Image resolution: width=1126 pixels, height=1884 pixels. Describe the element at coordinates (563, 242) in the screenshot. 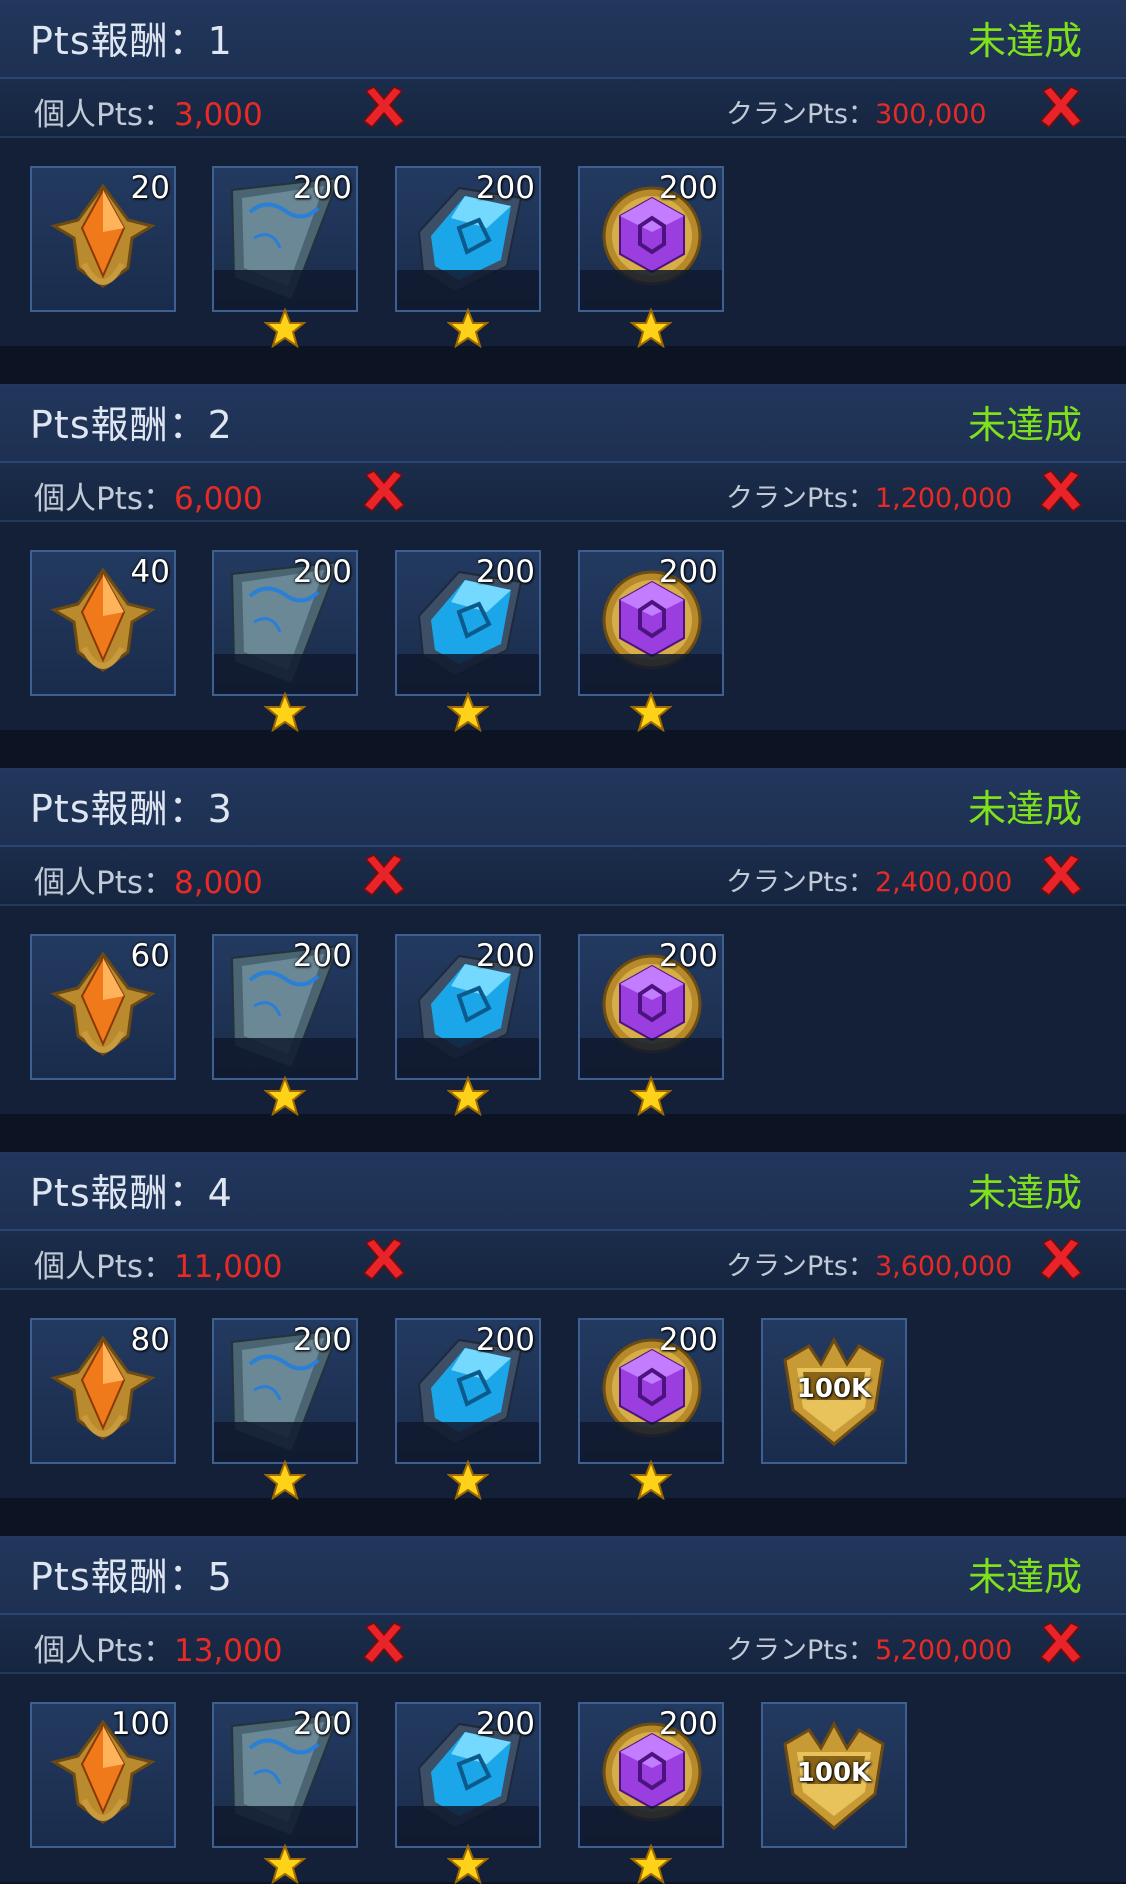

I see `reward-items: 20 200 200 200` at that location.